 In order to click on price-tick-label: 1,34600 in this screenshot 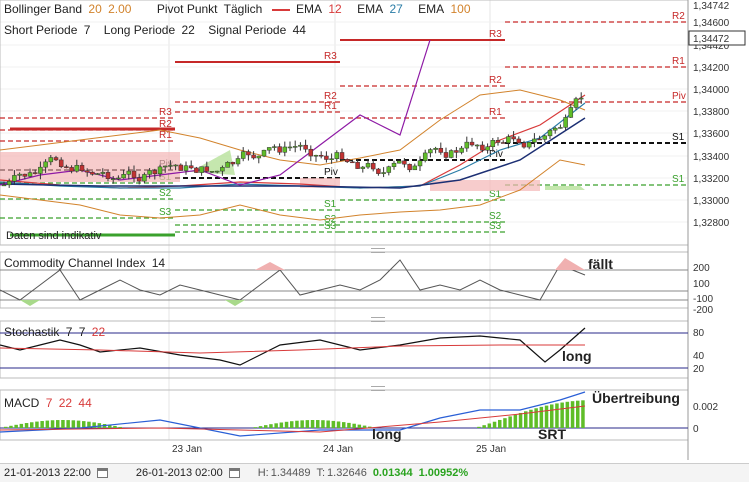, I will do `click(711, 23)`.